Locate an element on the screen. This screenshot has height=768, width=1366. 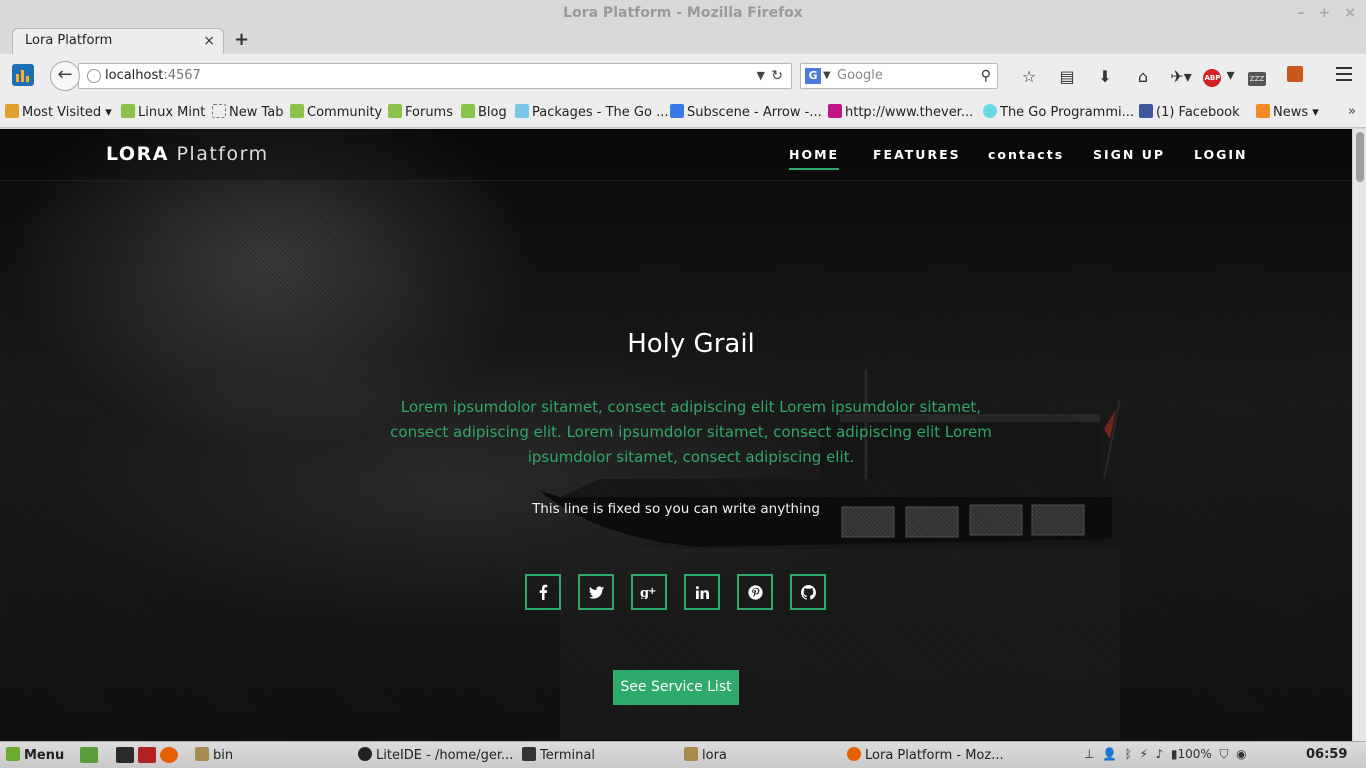
bookmarks-overflow-icon: » is located at coordinates (1352, 111).